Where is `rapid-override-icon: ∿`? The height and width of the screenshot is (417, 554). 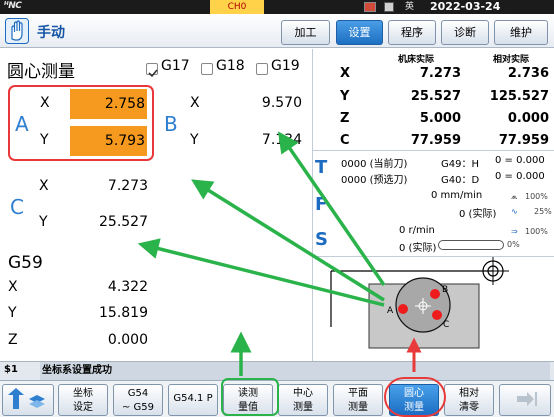
rapid-override-icon: ∿ is located at coordinates (514, 211).